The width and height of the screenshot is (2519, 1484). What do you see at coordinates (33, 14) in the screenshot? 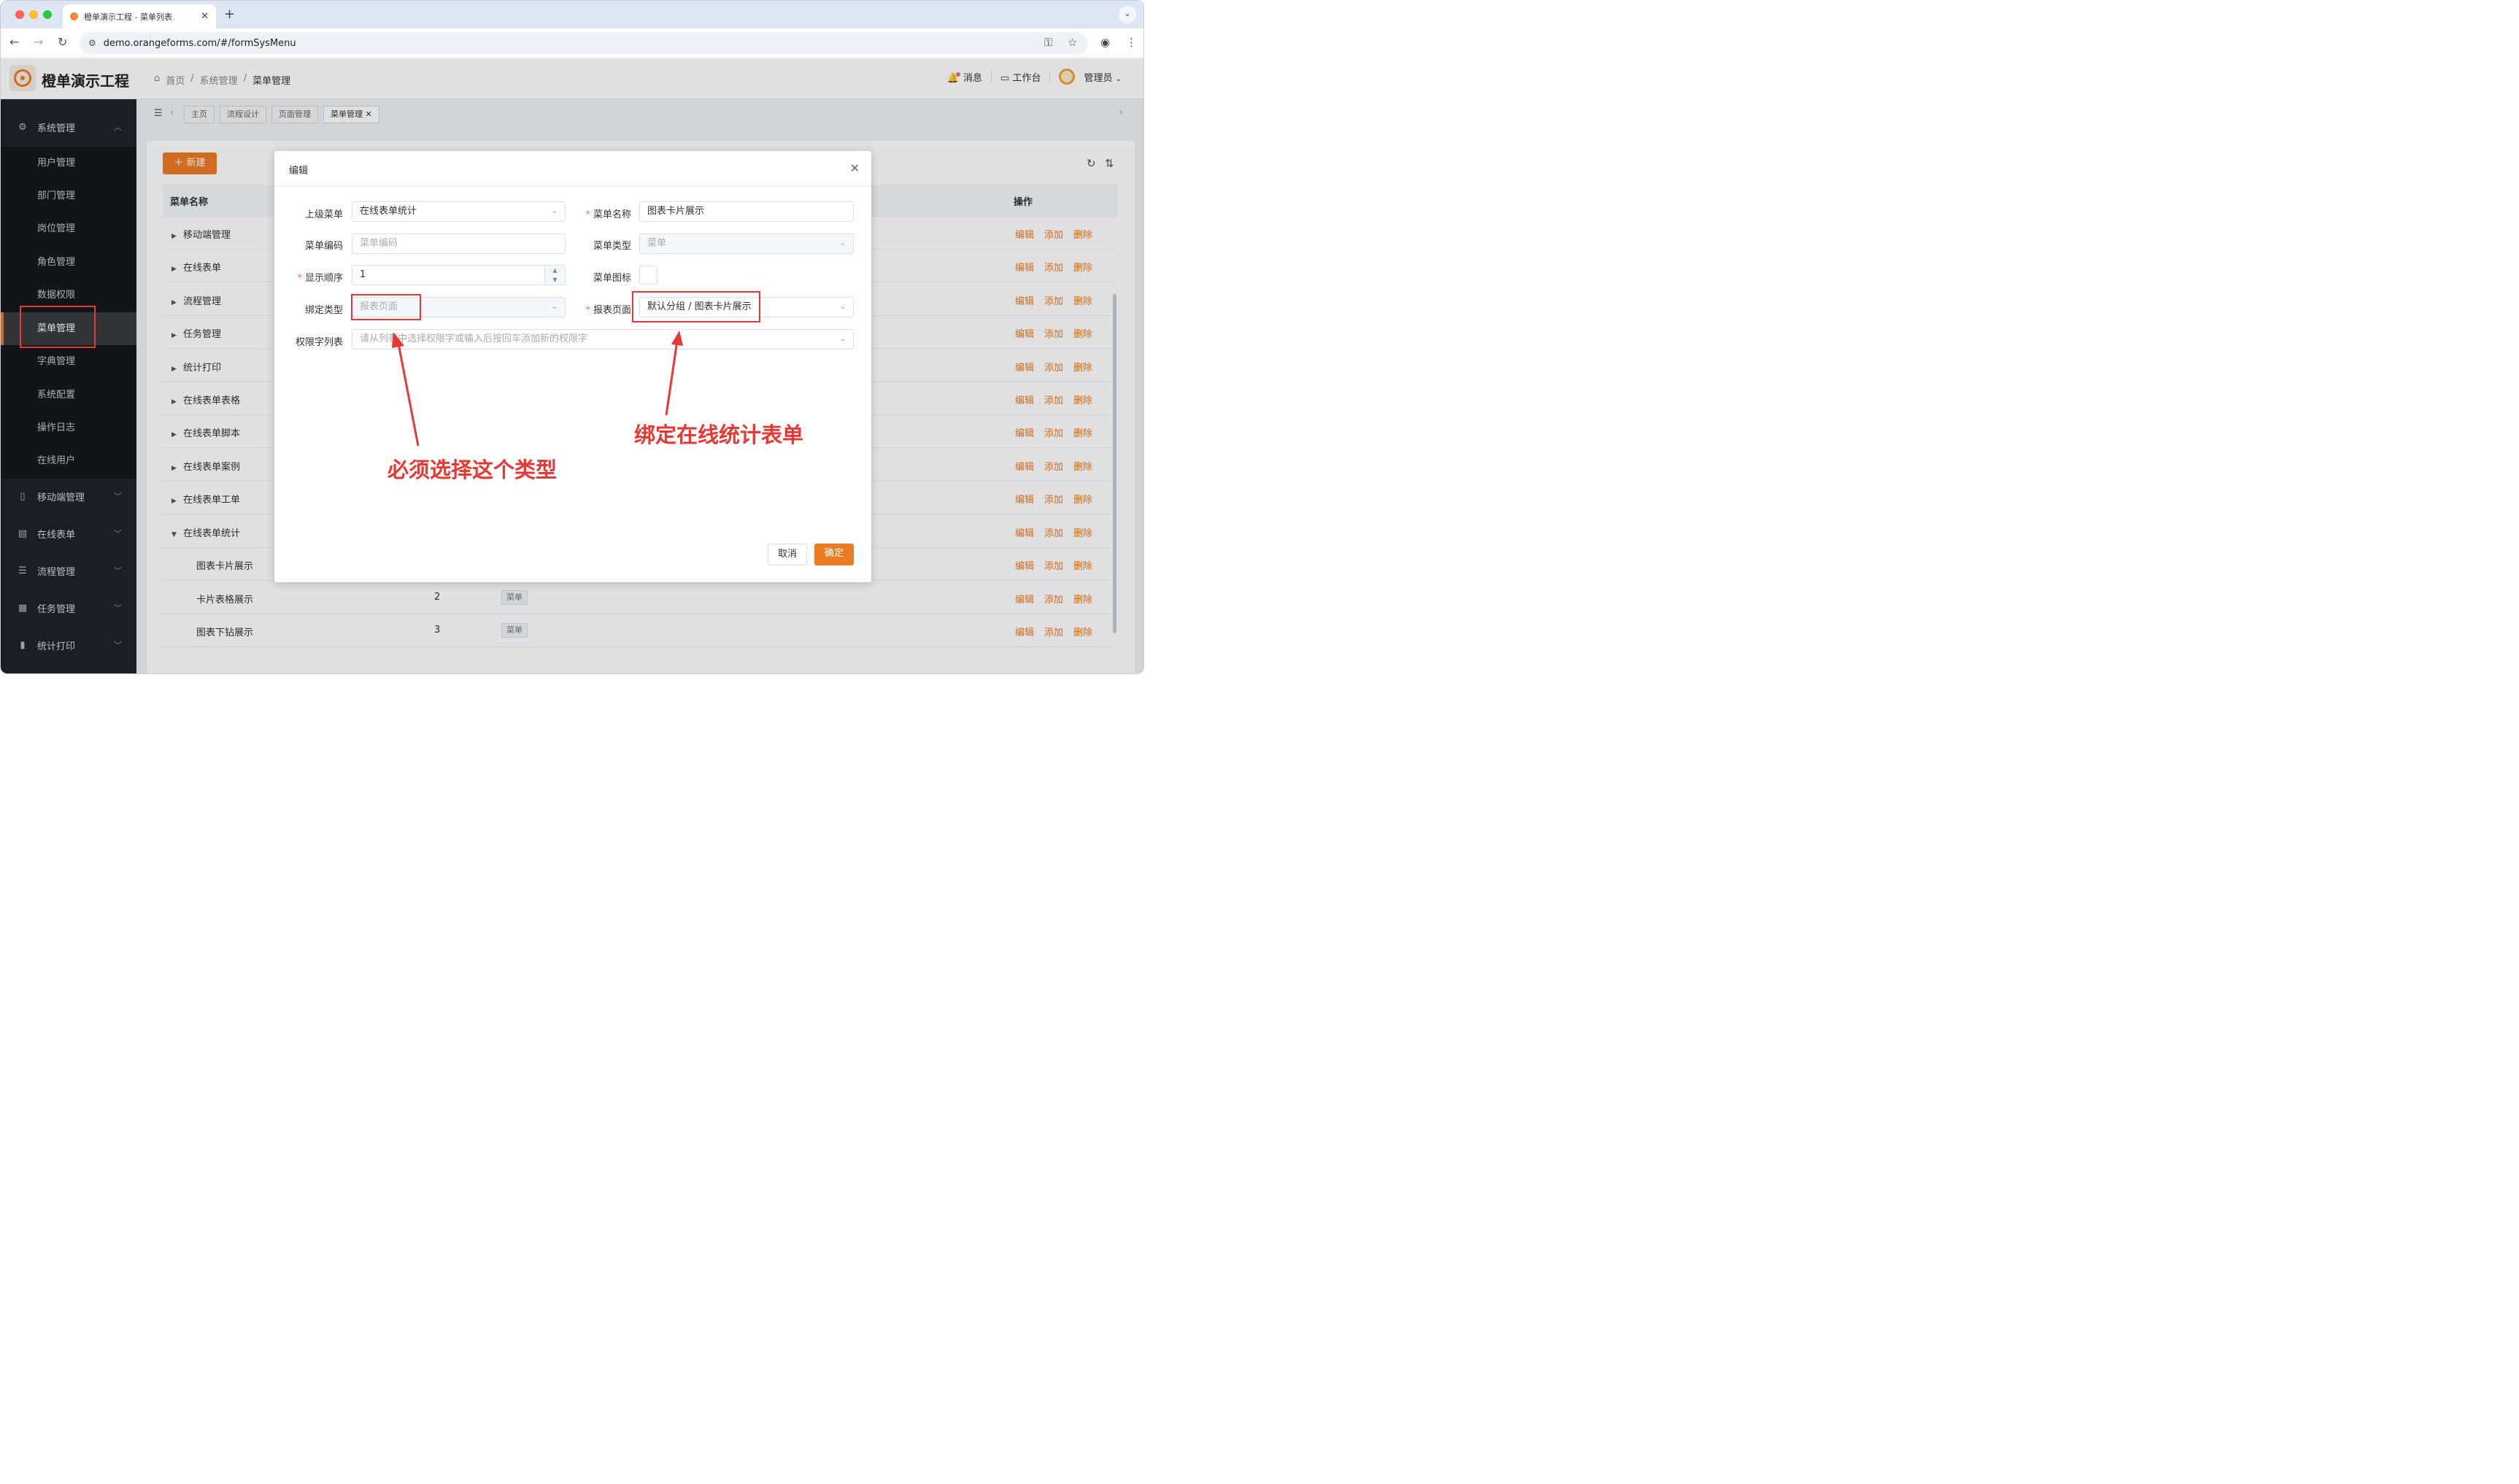
I see `minimize-window-button` at bounding box center [33, 14].